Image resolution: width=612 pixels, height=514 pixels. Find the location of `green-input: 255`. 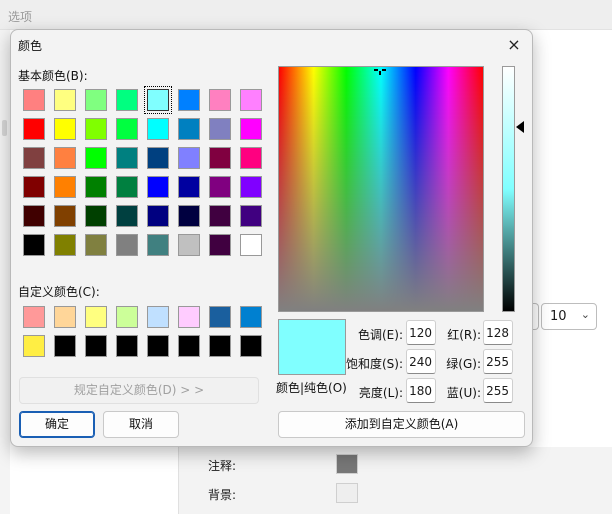

green-input: 255 is located at coordinates (498, 361).